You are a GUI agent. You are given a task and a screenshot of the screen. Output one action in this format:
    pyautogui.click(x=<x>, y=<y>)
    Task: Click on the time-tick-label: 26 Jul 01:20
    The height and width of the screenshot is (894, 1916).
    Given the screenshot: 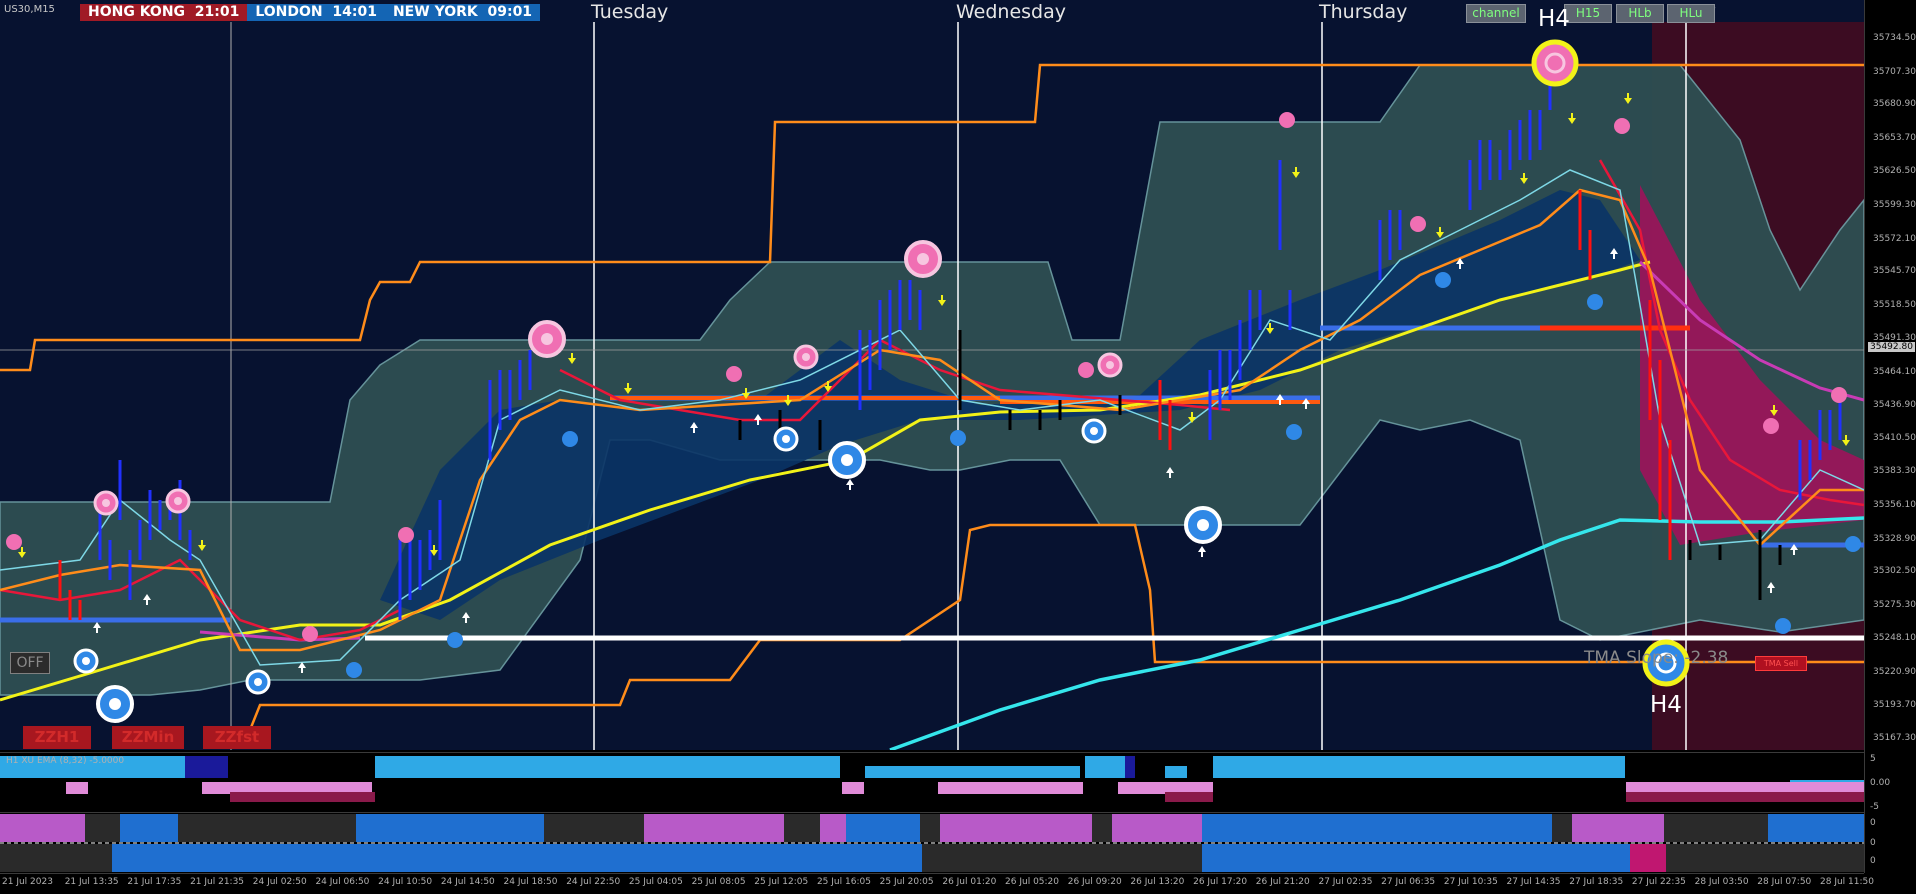 What is the action you would take?
    pyautogui.click(x=969, y=882)
    